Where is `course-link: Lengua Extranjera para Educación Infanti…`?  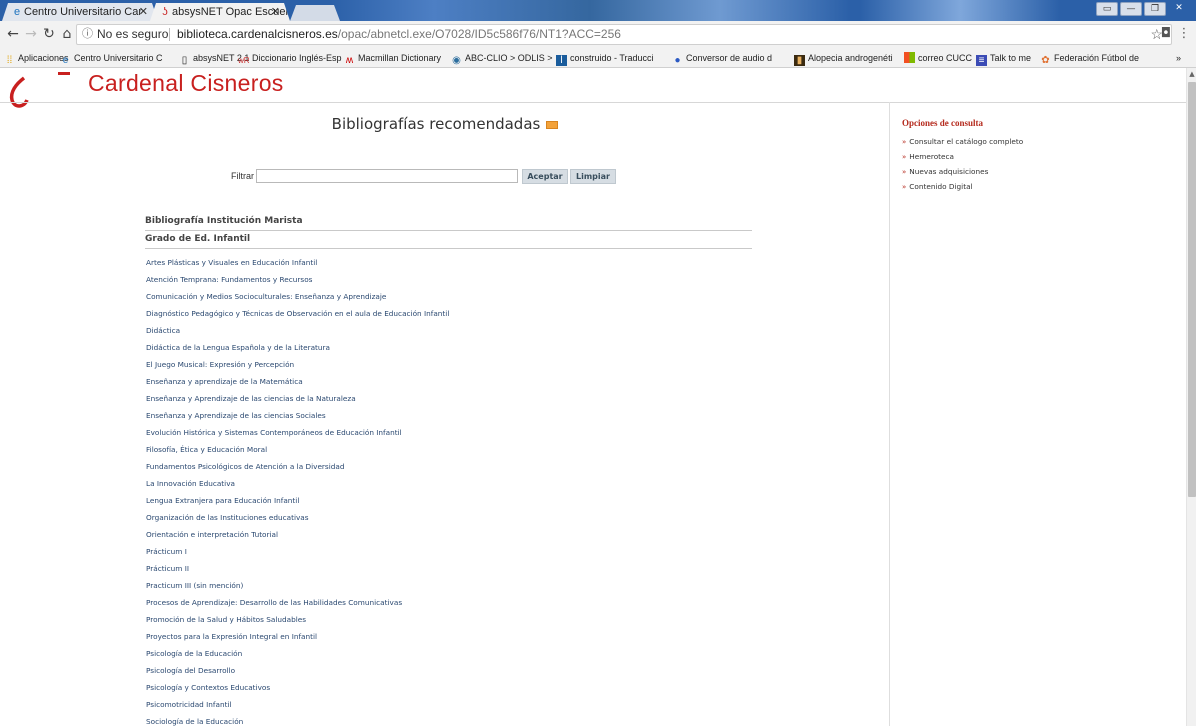 course-link: Lengua Extranjera para Educación Infanti… is located at coordinates (446, 503).